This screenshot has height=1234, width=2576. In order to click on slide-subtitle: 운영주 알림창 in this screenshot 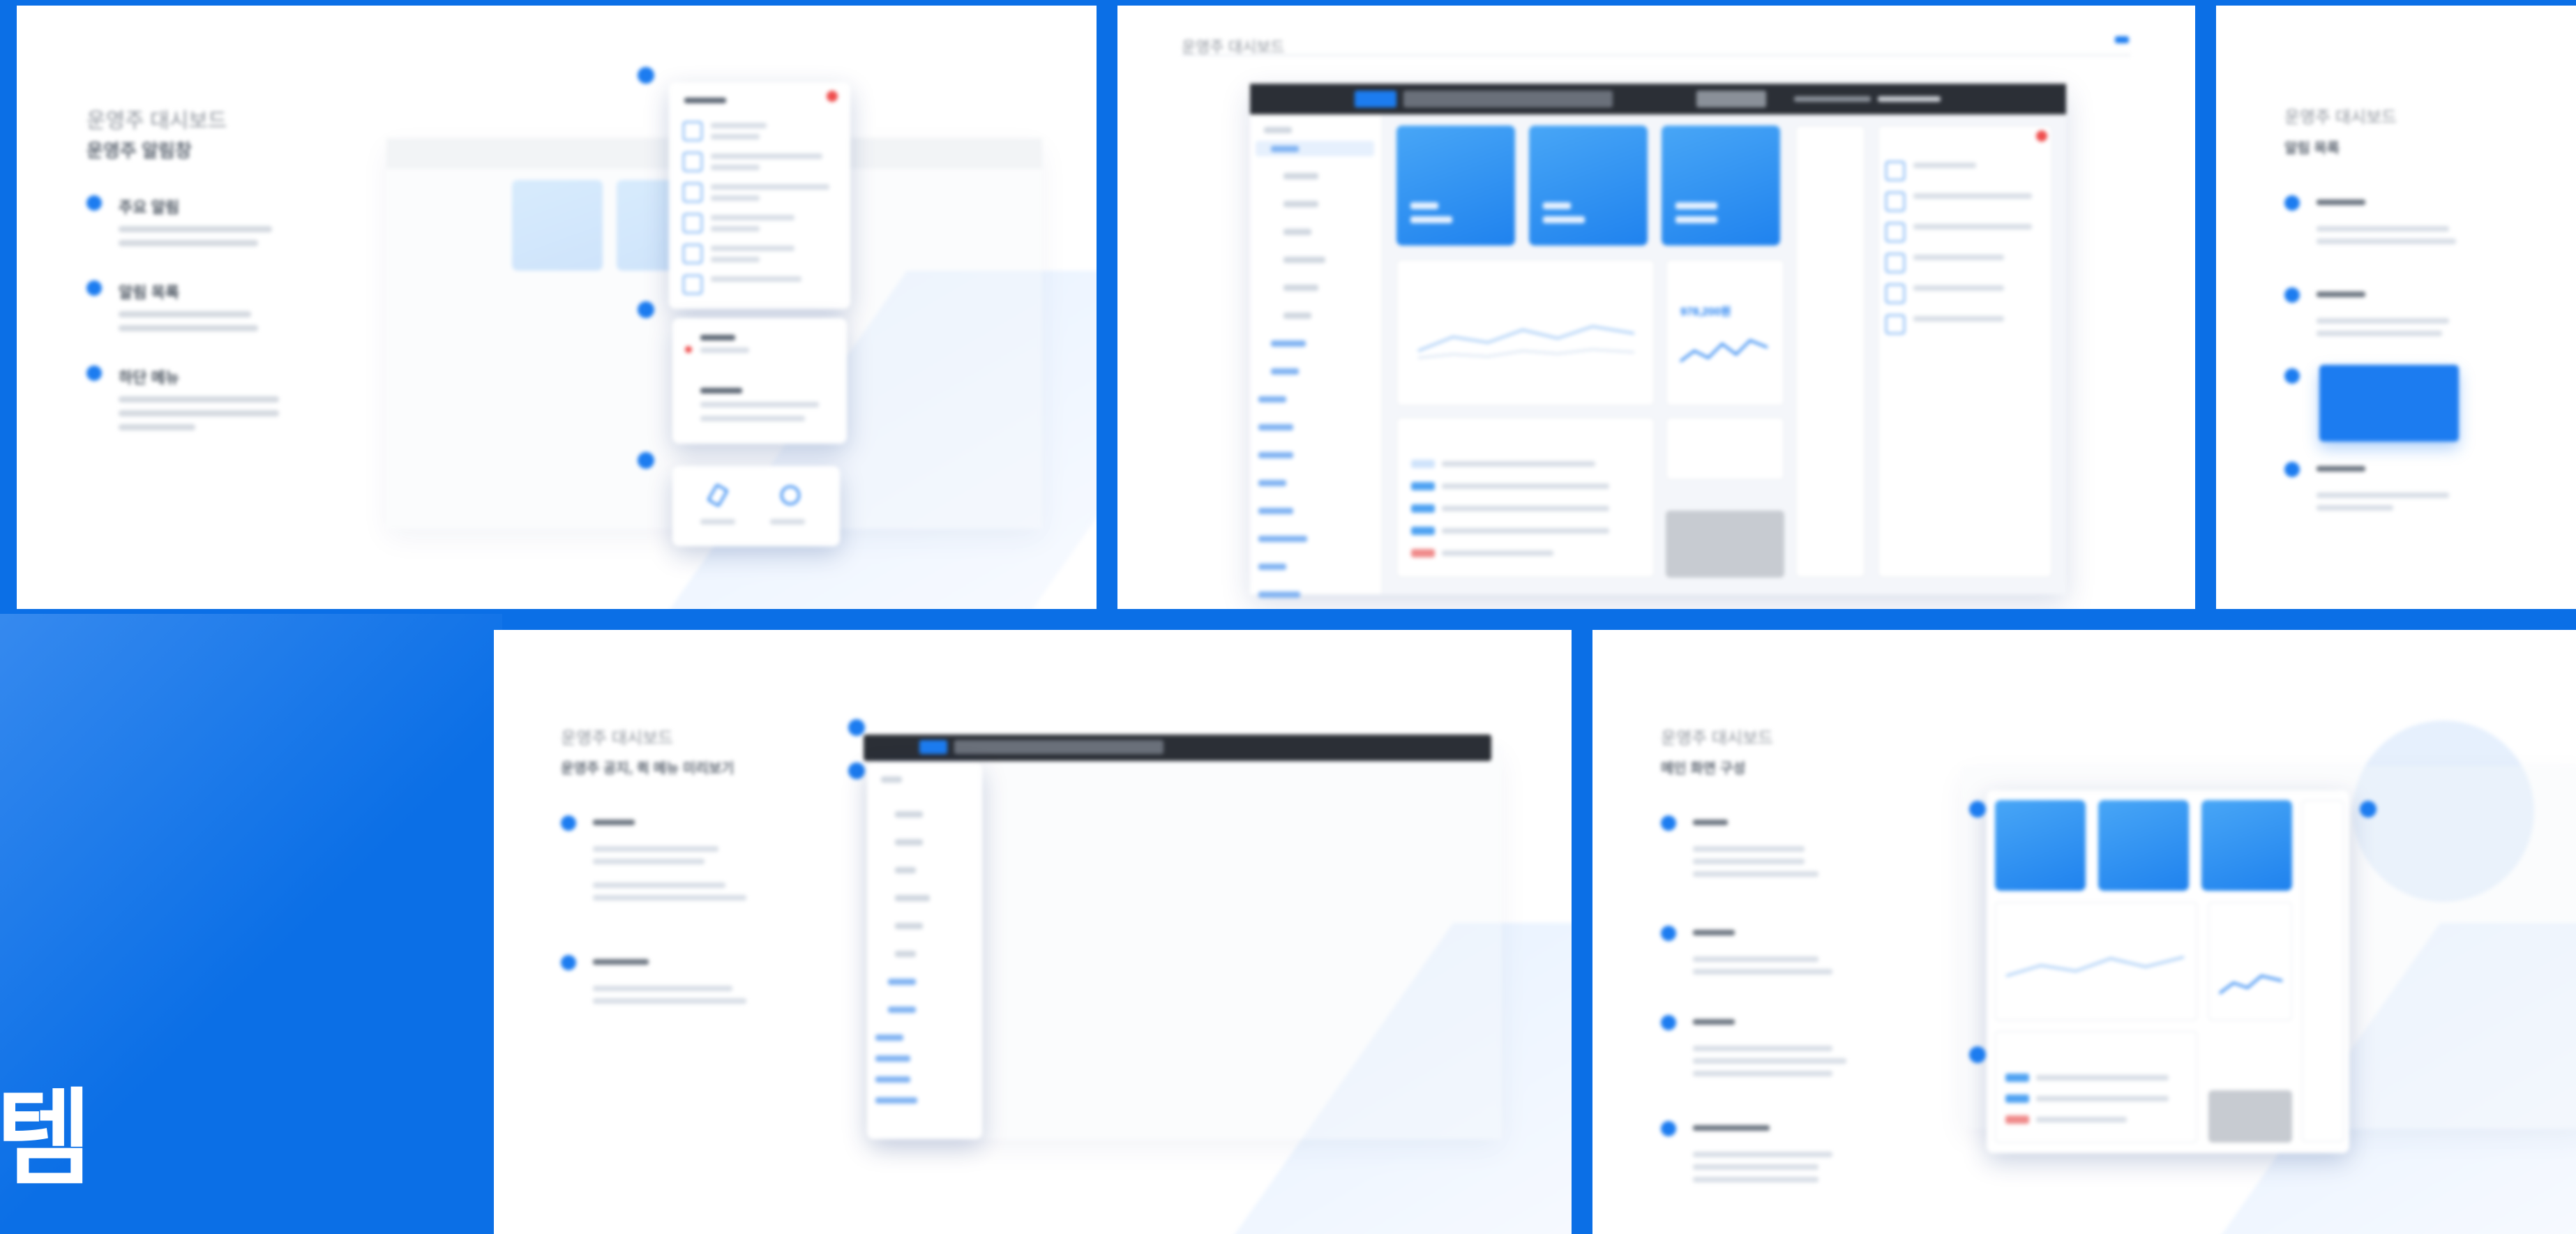, I will do `click(139, 150)`.